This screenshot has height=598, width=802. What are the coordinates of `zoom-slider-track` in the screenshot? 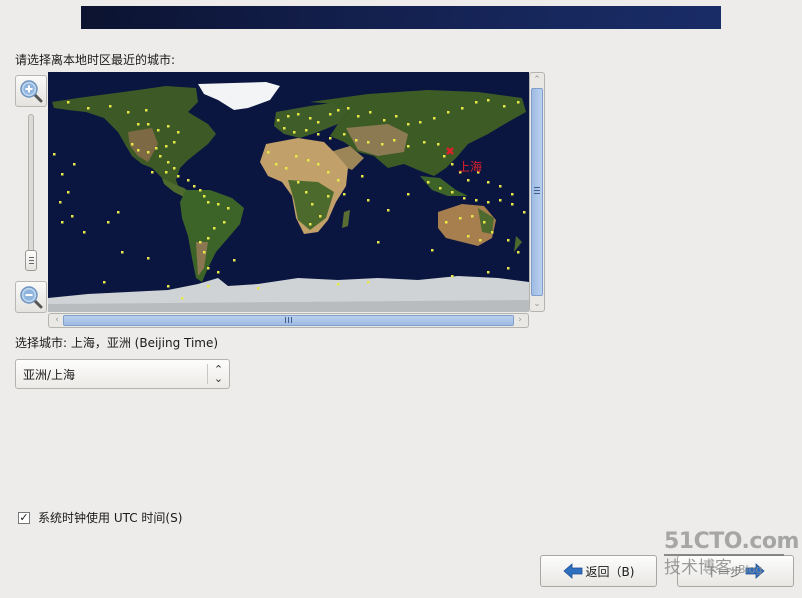 It's located at (31, 191).